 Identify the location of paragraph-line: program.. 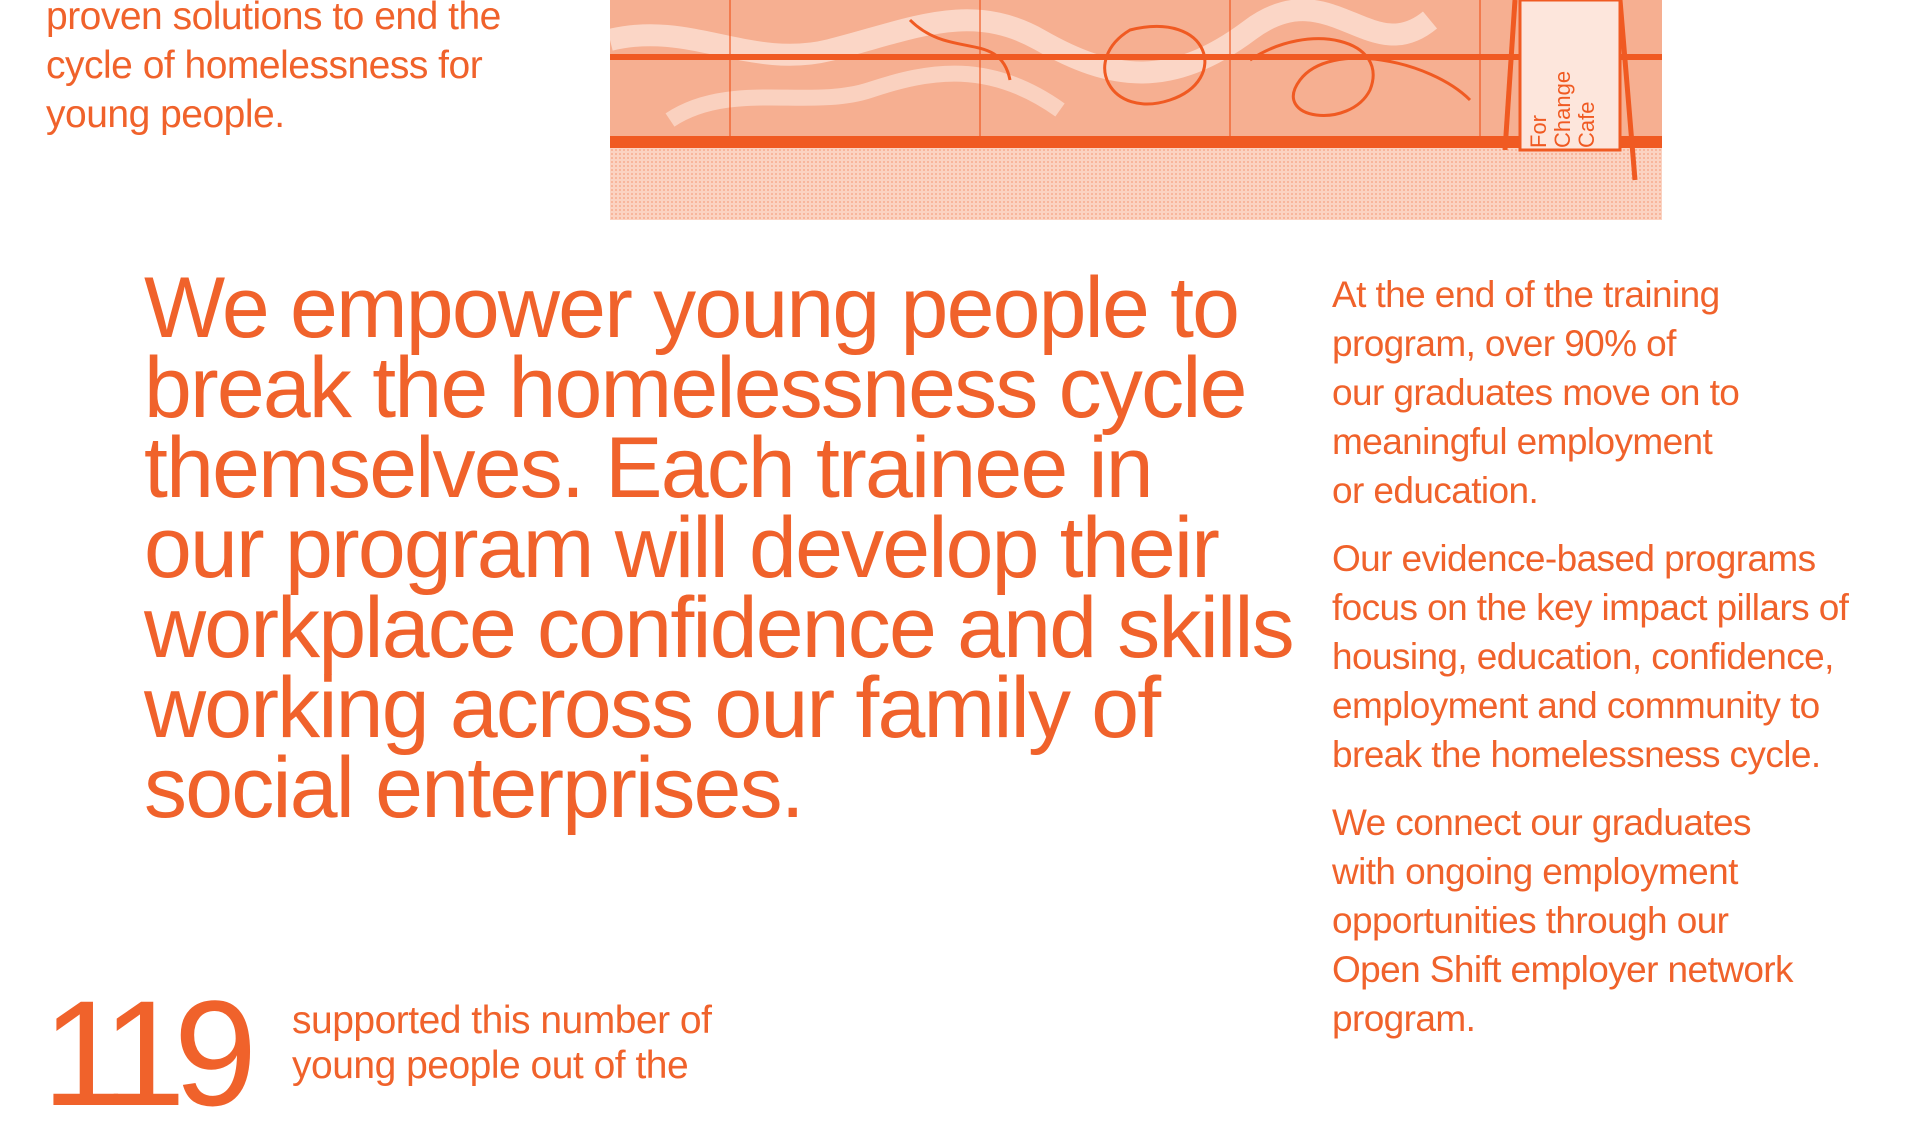
(1404, 1018).